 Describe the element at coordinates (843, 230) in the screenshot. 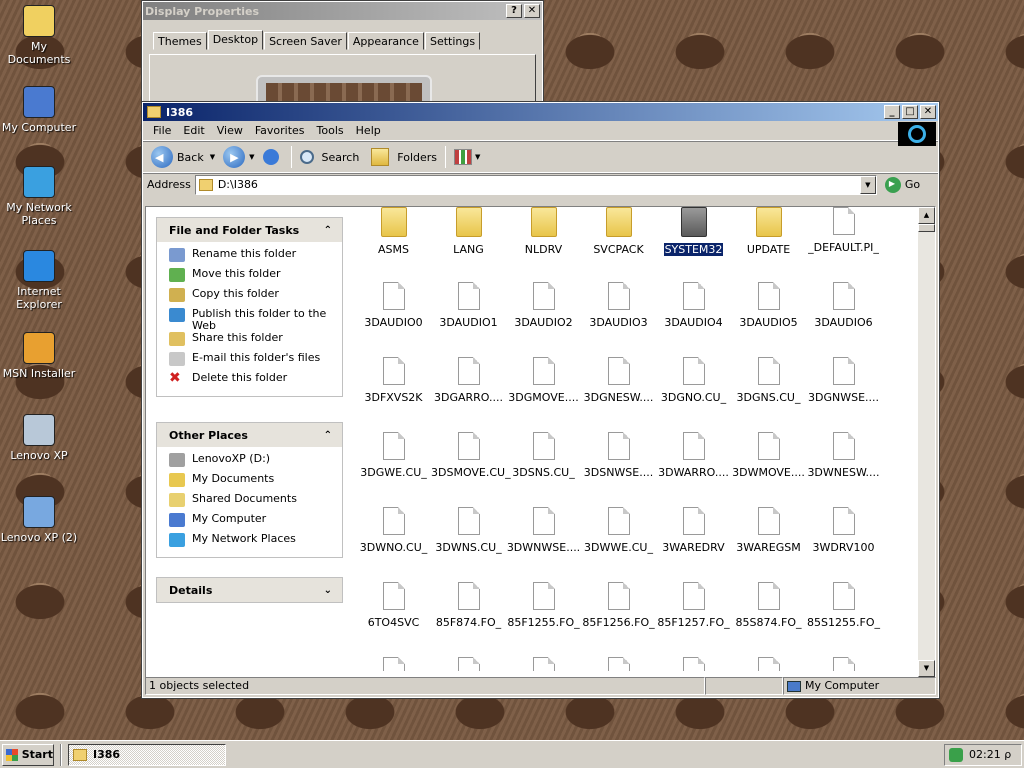

I see `file-item: _DEFAULT.PI_` at that location.